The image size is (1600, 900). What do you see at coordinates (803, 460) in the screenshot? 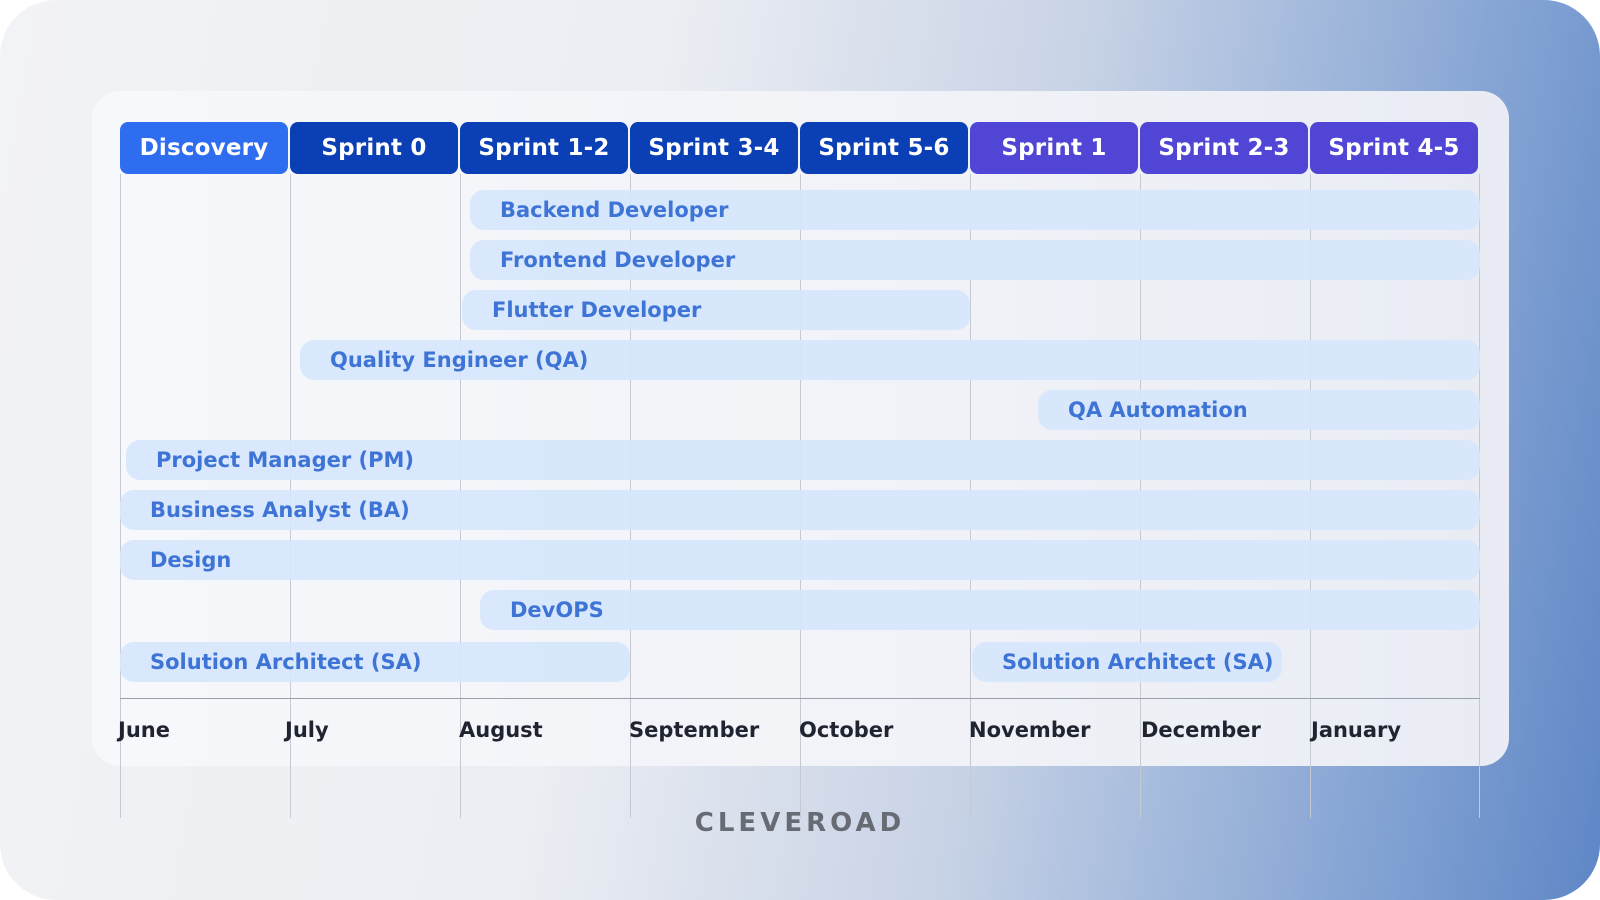
I see `role-bar-project-manager: Project Manager (PM)` at bounding box center [803, 460].